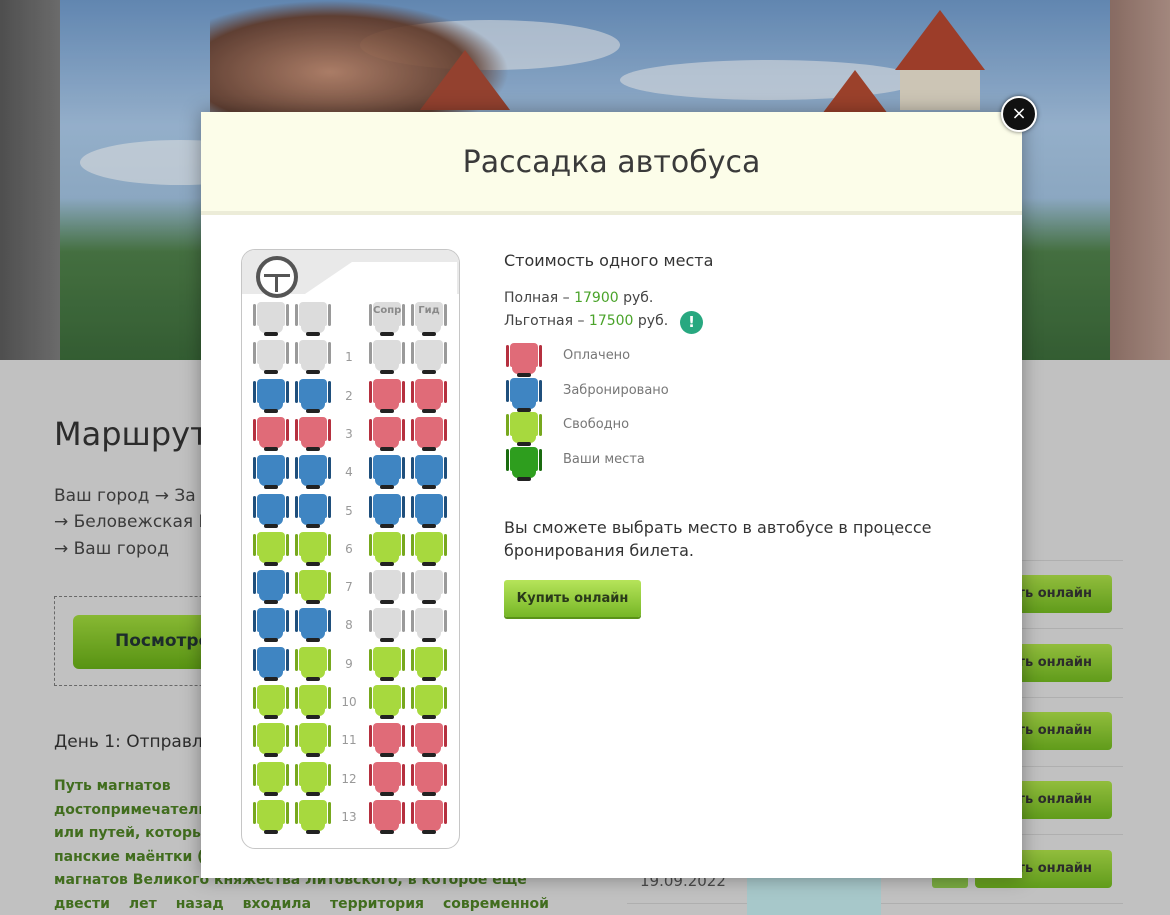 The height and width of the screenshot is (915, 1170). I want to click on buy-online-button: Купить онлайн, so click(572, 598).